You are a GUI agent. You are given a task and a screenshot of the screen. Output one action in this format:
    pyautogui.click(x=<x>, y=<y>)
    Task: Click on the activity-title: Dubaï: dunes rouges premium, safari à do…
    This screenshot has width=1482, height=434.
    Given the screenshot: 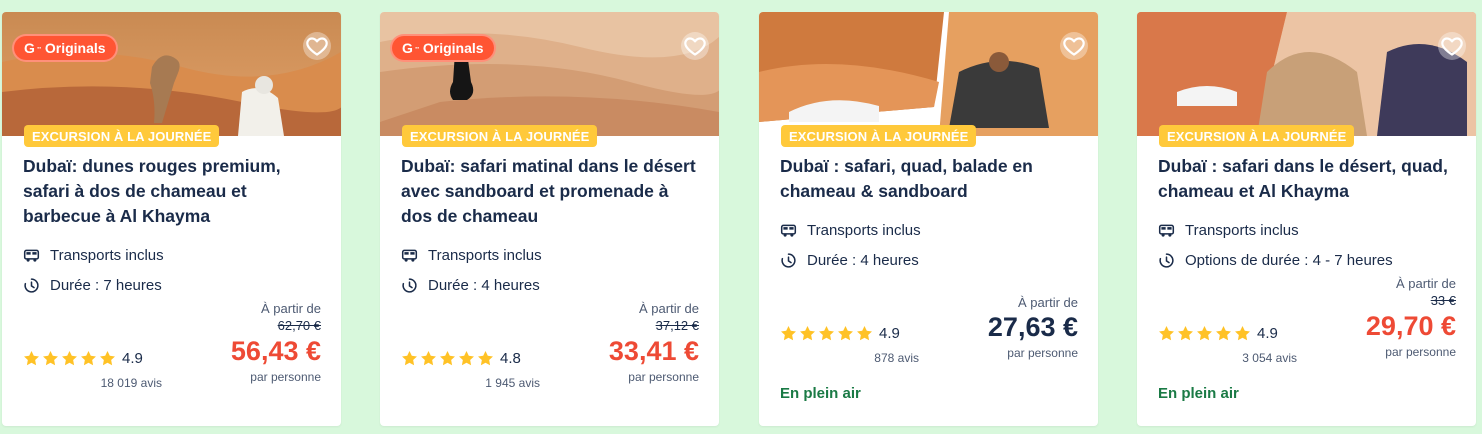 What is the action you would take?
    pyautogui.click(x=173, y=191)
    